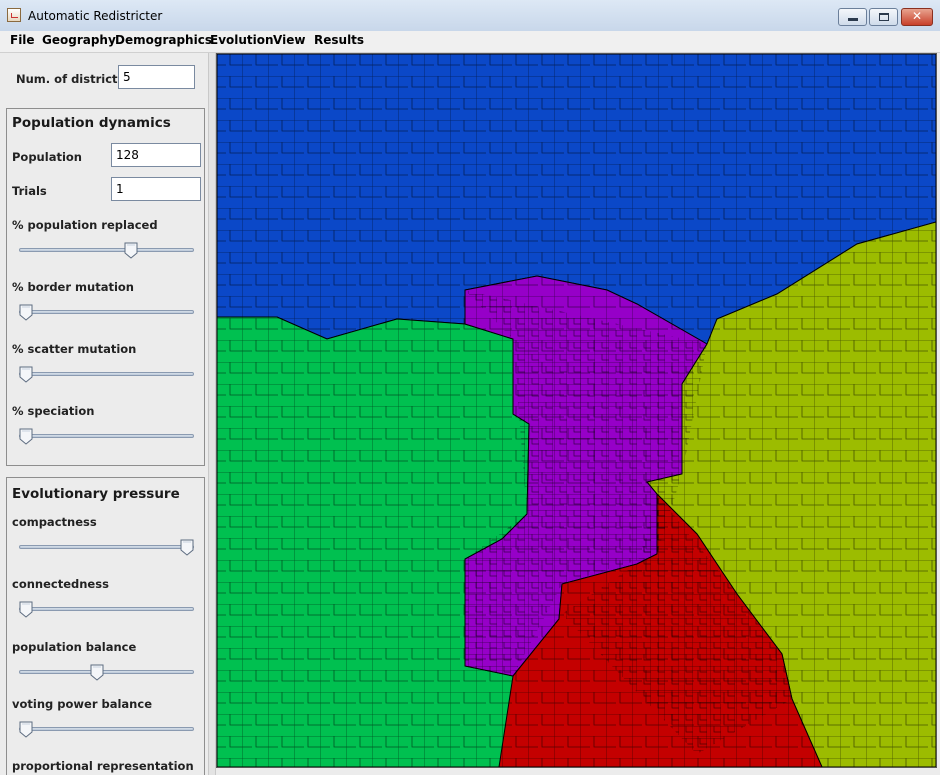  Describe the element at coordinates (53, 411) in the screenshot. I see `speciation-label: % speciation` at that location.